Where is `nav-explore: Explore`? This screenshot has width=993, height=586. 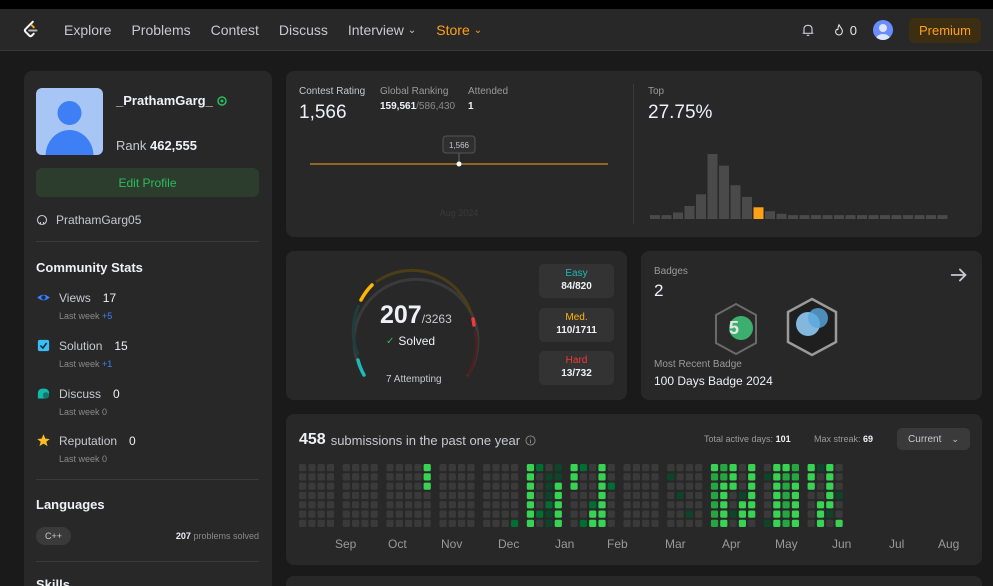 nav-explore: Explore is located at coordinates (87, 30).